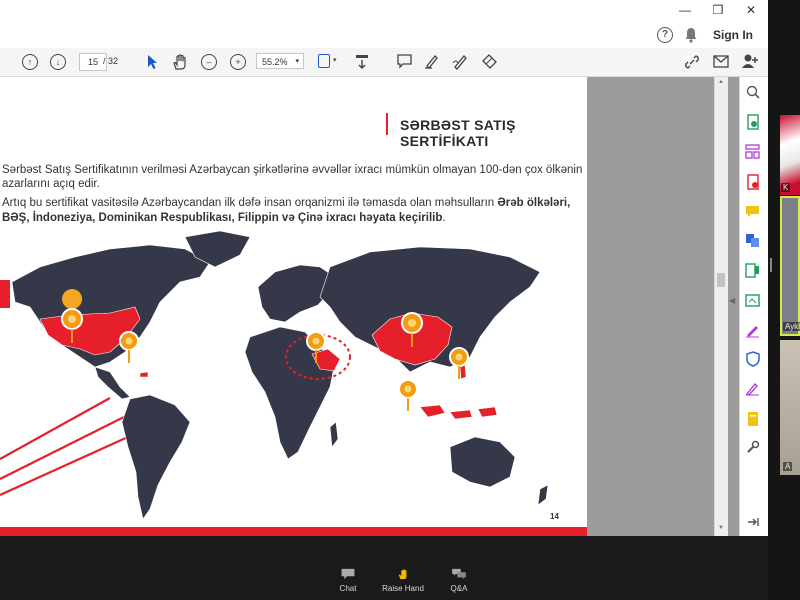 This screenshot has width=800, height=600. I want to click on continent-central-america, so click(112, 383).